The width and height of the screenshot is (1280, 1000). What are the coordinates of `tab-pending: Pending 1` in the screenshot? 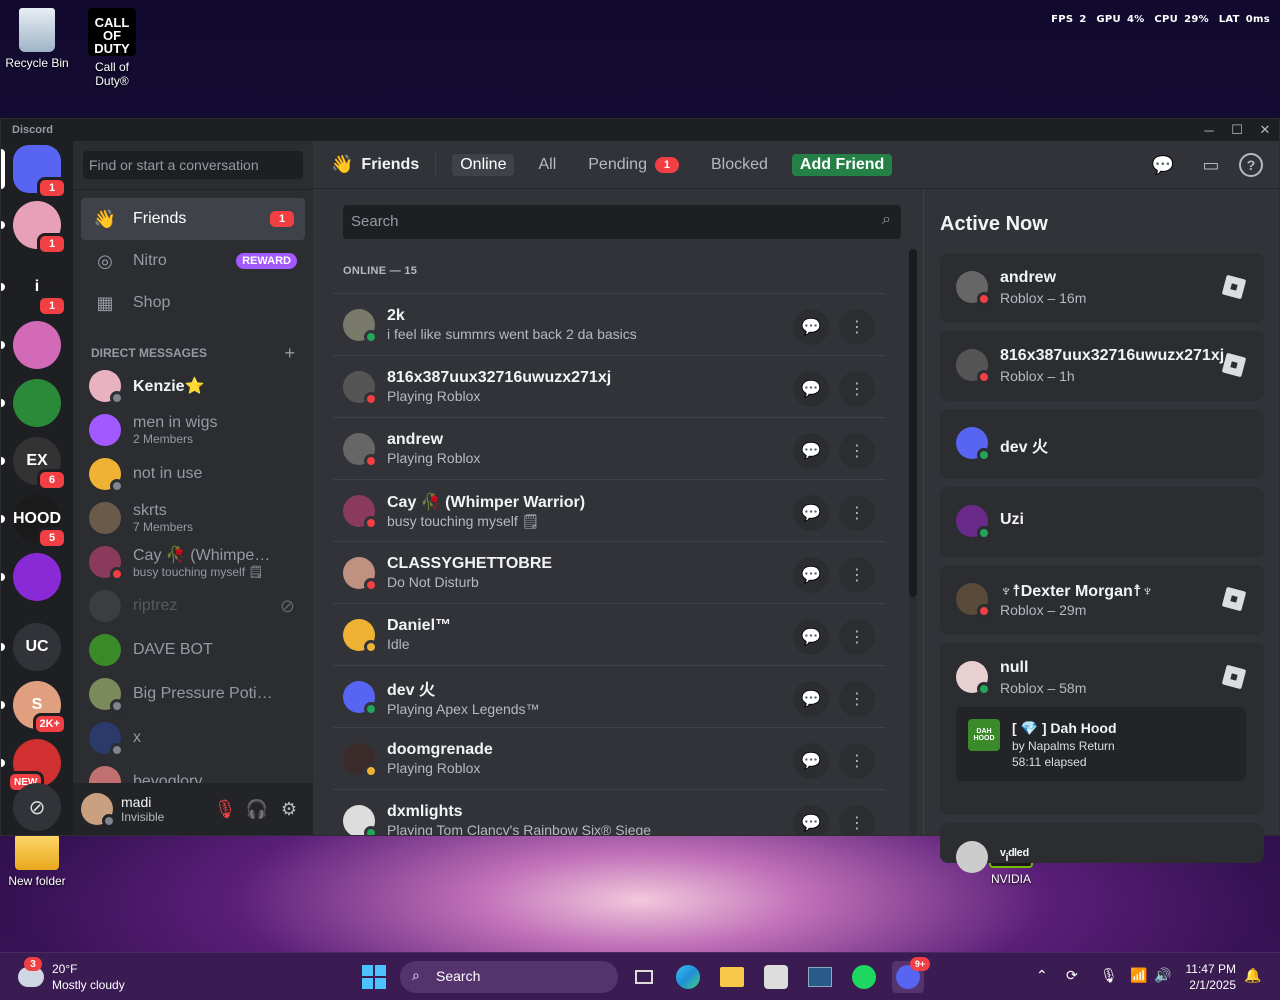 It's located at (633, 165).